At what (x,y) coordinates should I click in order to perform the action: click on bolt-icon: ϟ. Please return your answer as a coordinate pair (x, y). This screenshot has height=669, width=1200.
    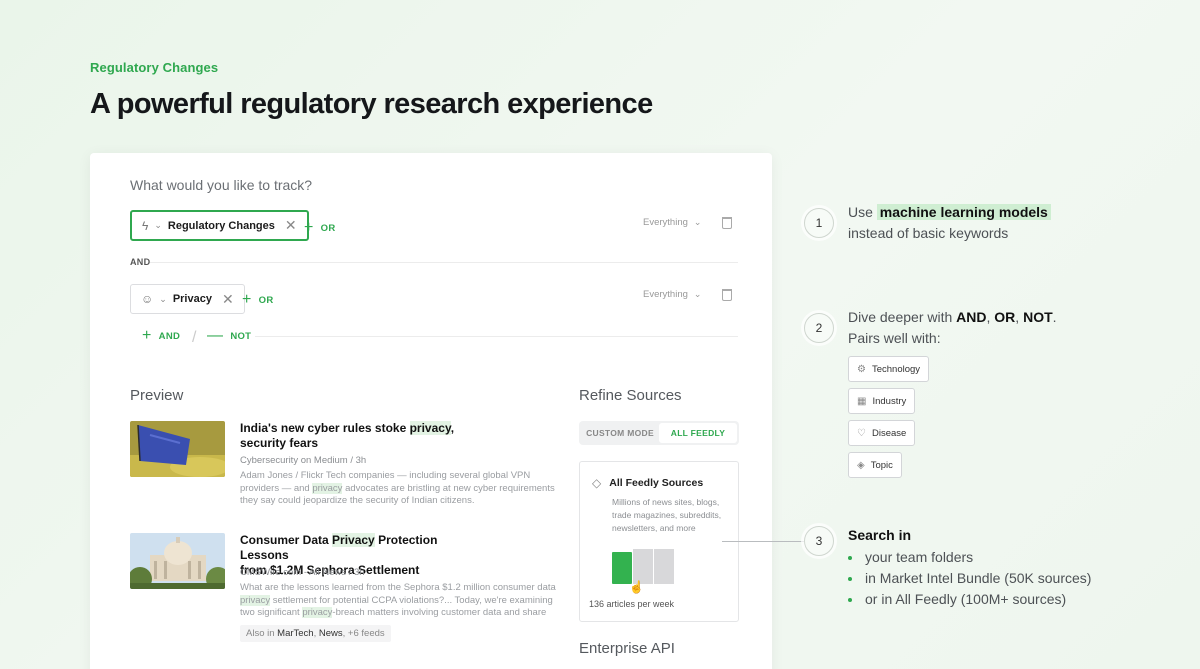
    Looking at the image, I should click on (145, 225).